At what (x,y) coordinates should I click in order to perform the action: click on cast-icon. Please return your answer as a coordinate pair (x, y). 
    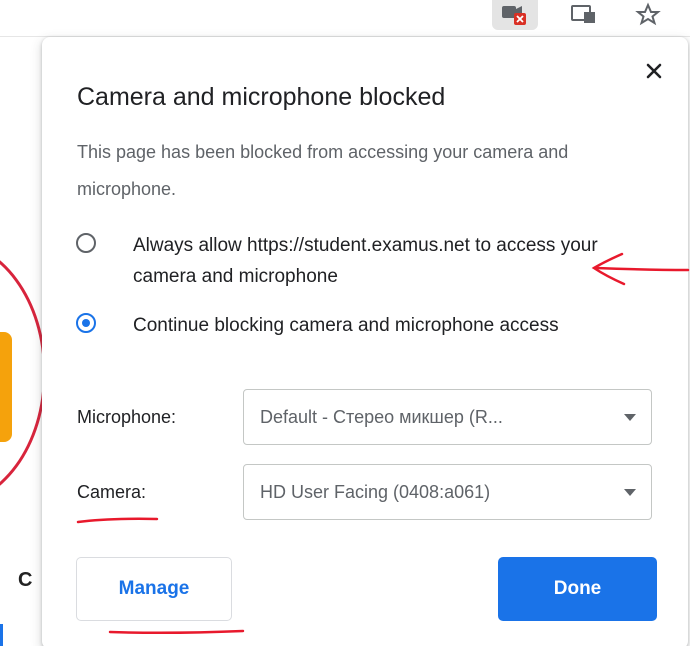
    Looking at the image, I should click on (584, 14).